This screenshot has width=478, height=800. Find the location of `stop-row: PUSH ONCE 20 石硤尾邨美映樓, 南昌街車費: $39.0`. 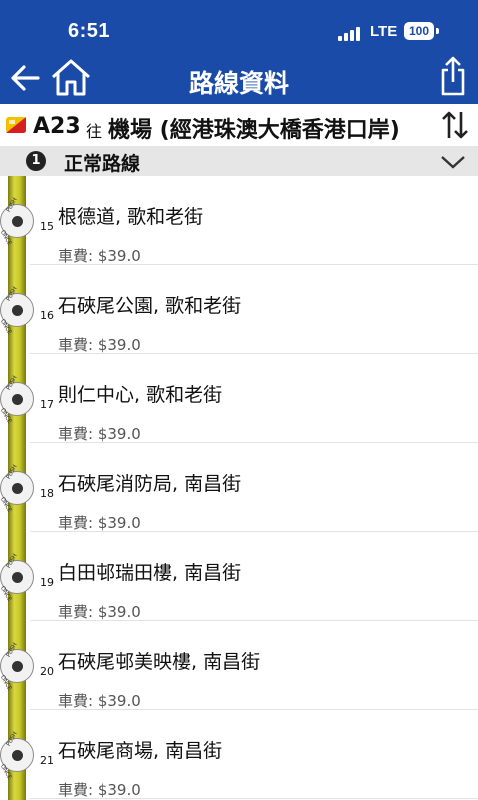

stop-row: PUSH ONCE 20 石硤尾邨美映樓, 南昌街車費: $39.0 is located at coordinates (239, 665).